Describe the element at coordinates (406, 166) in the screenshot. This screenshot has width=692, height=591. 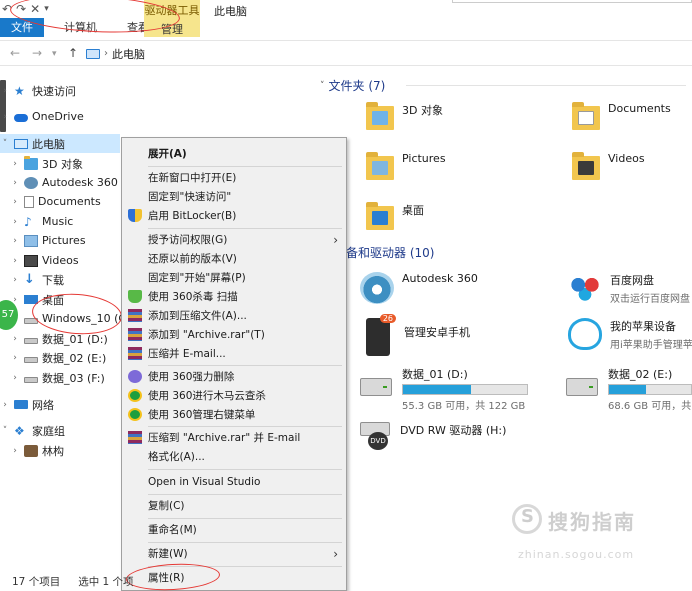
I see `folder-pictures: Pictures` at that location.